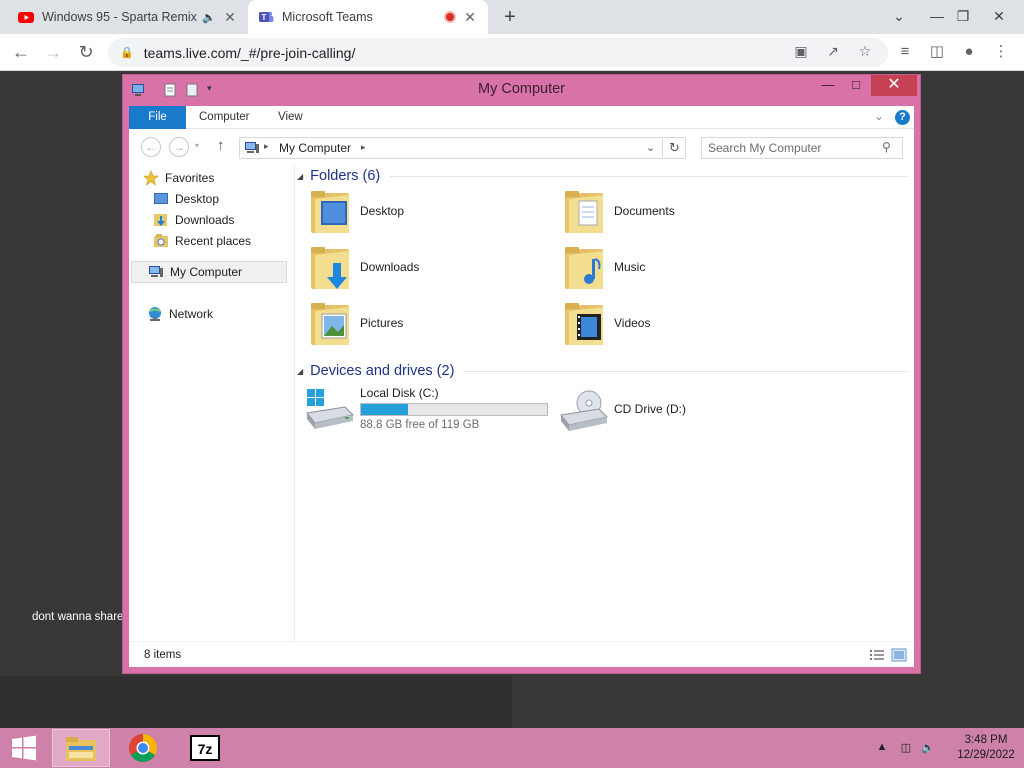 The width and height of the screenshot is (1024, 768). I want to click on profile-avatar-icon: ●, so click(969, 52).